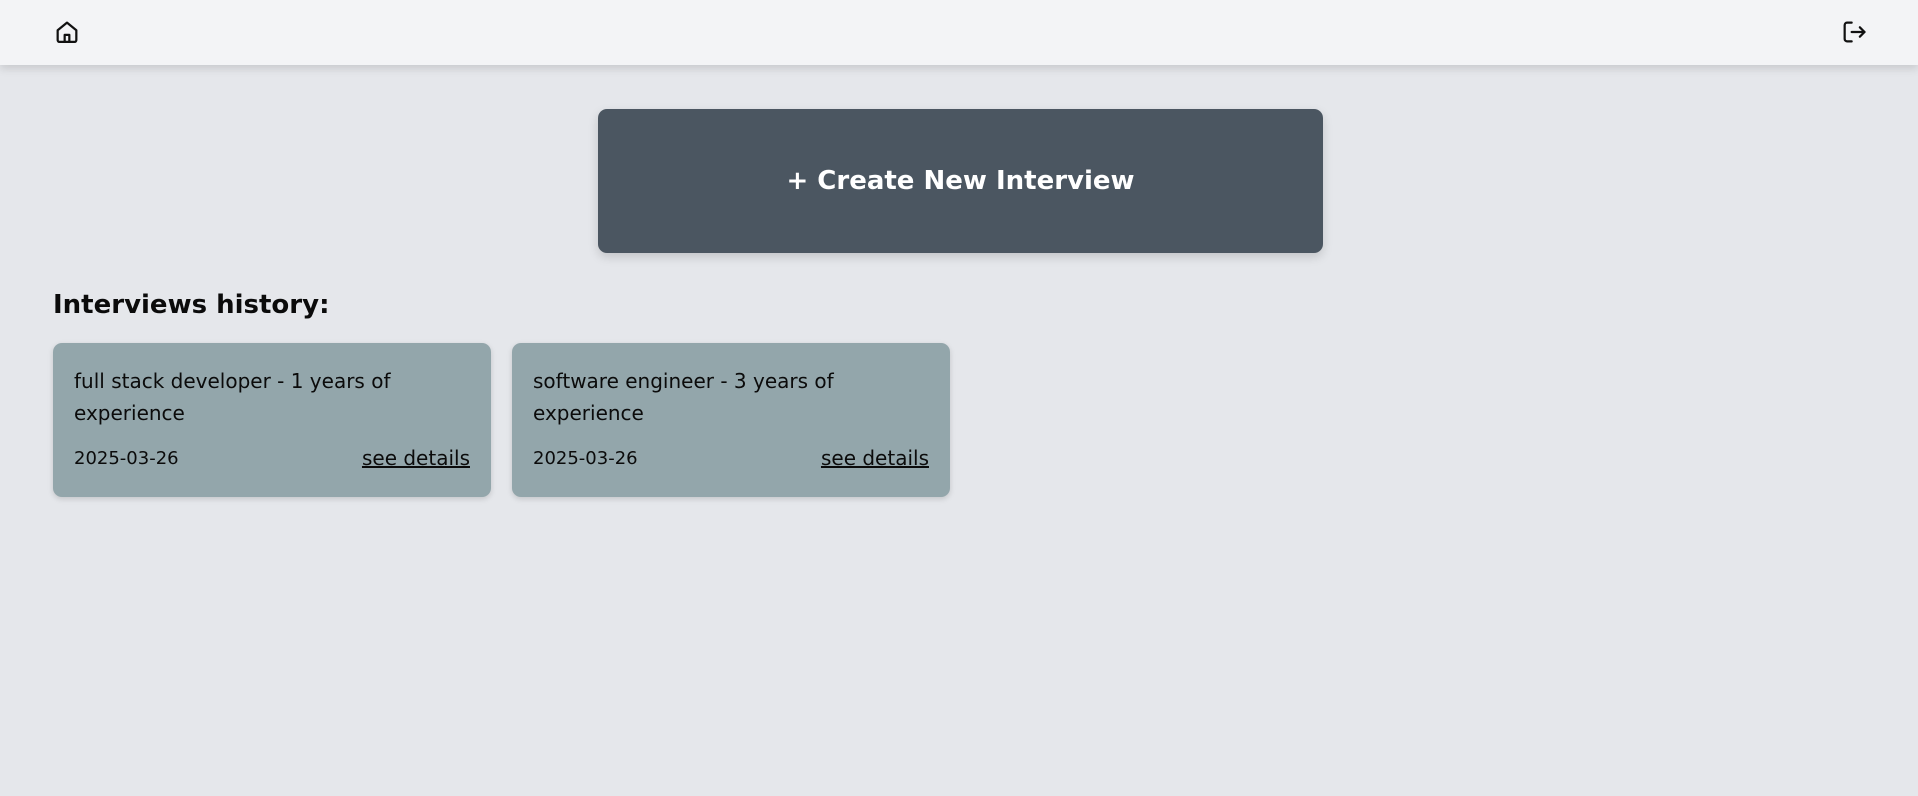  I want to click on logout-icon, so click(1854, 32).